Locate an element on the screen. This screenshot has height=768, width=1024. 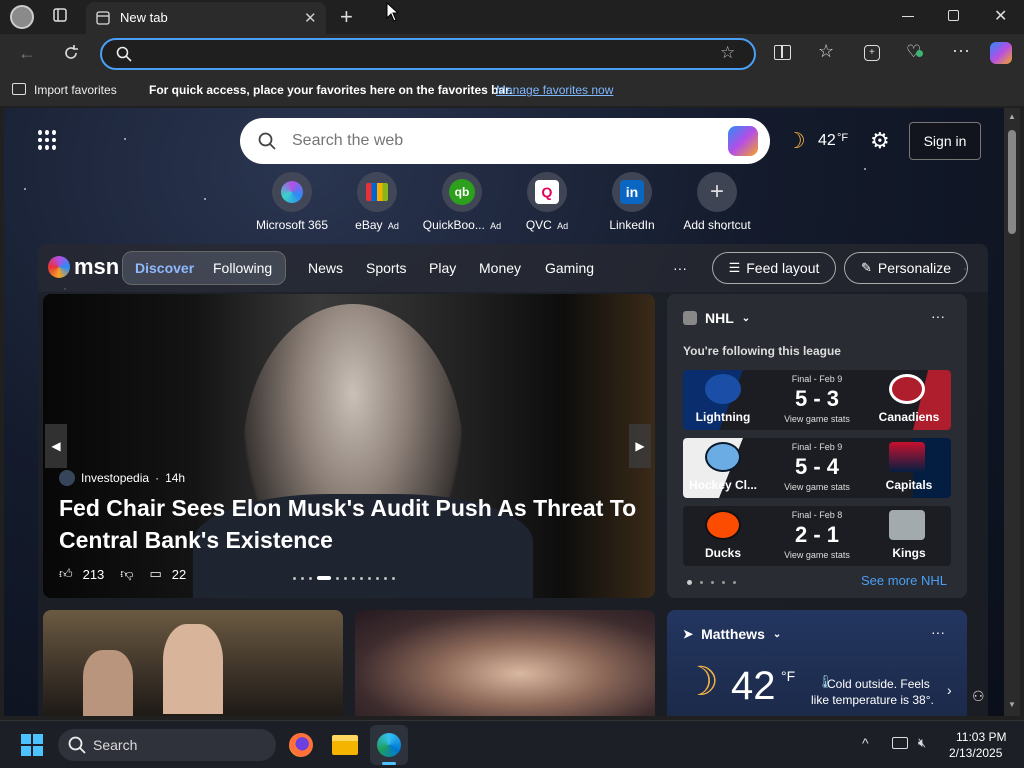
page-scrollbar: ▲ ▼ is located at coordinates (1012, 412).